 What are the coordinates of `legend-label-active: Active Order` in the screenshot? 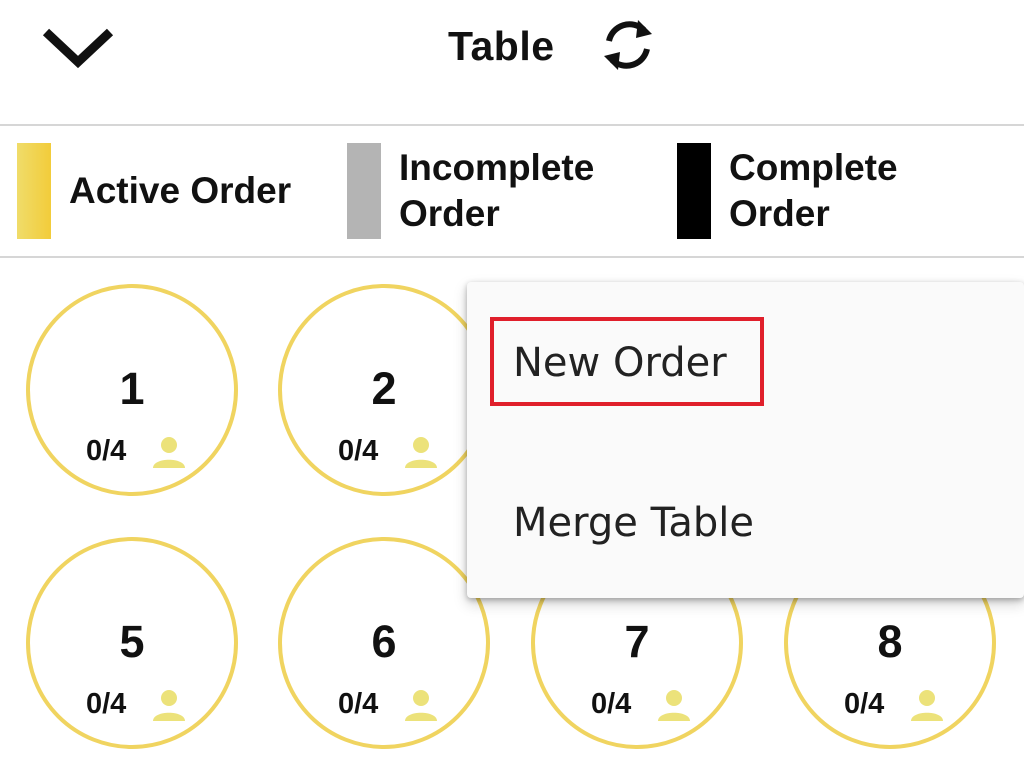 It's located at (180, 190).